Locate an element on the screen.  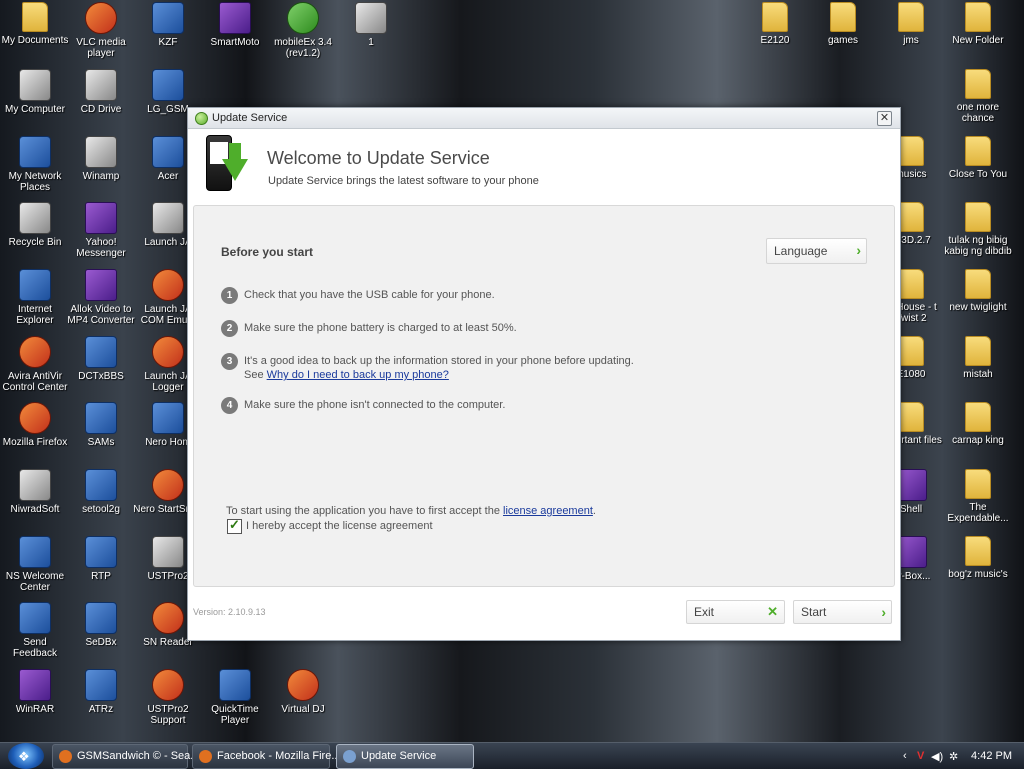
desktop-icon: Allok Video to MP4 Converter is located at coordinates (101, 297).